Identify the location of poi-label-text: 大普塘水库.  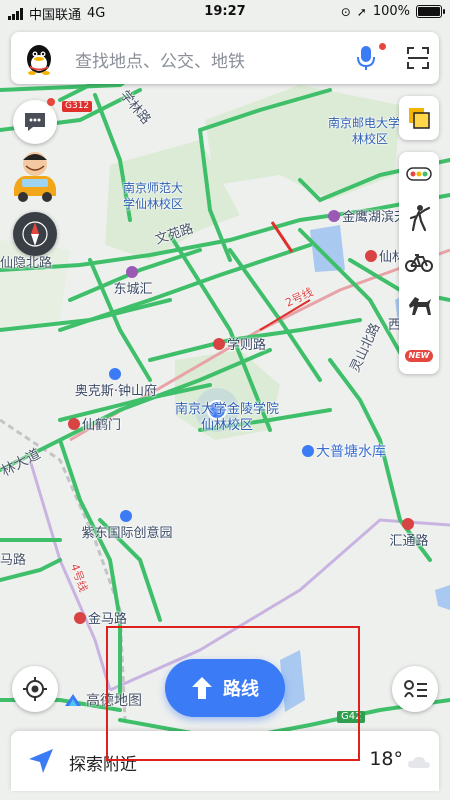
(351, 452).